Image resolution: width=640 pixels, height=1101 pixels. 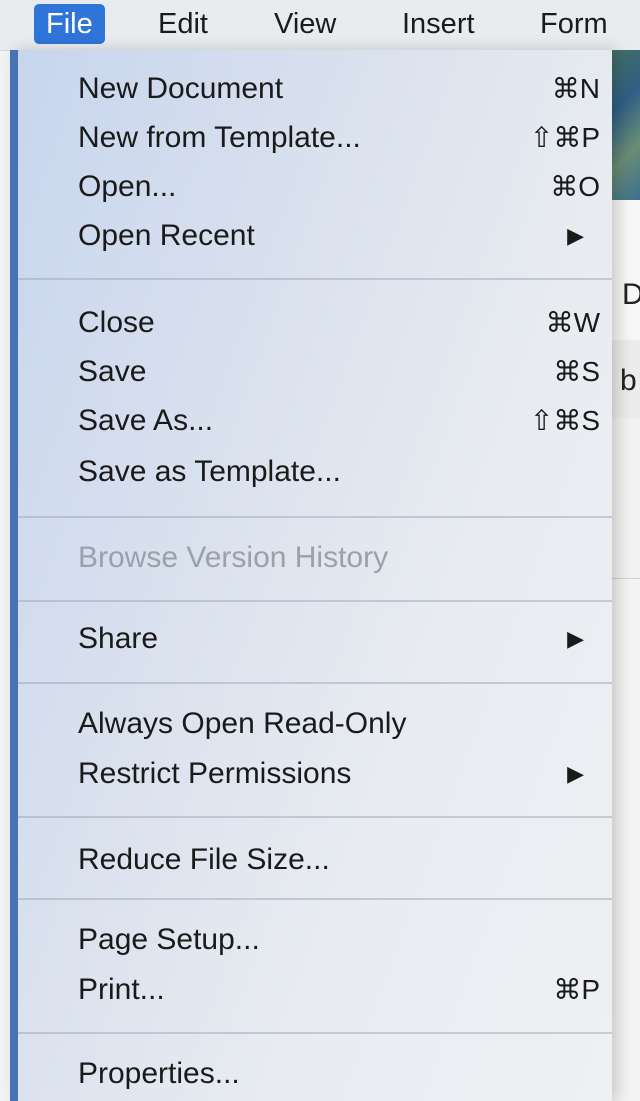 I want to click on menu-item-restrict-permissions: Restrict Permissions ▶, so click(x=315, y=774).